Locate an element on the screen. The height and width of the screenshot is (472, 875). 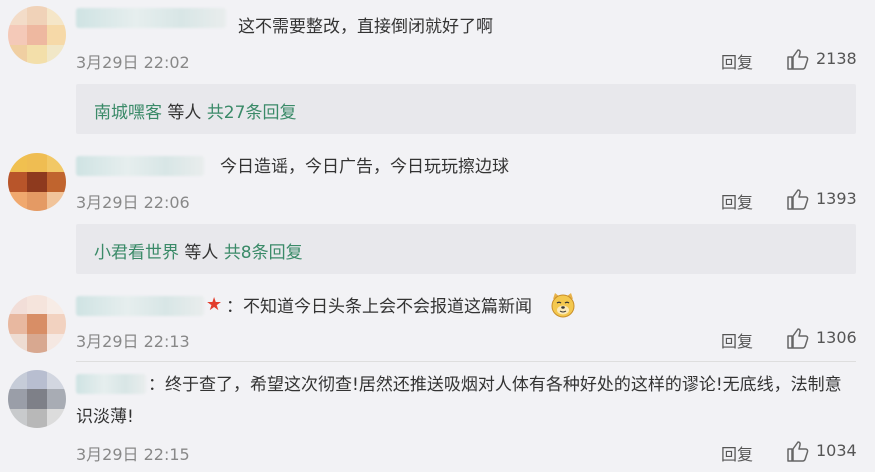
like-count: 1034 is located at coordinates (836, 450).